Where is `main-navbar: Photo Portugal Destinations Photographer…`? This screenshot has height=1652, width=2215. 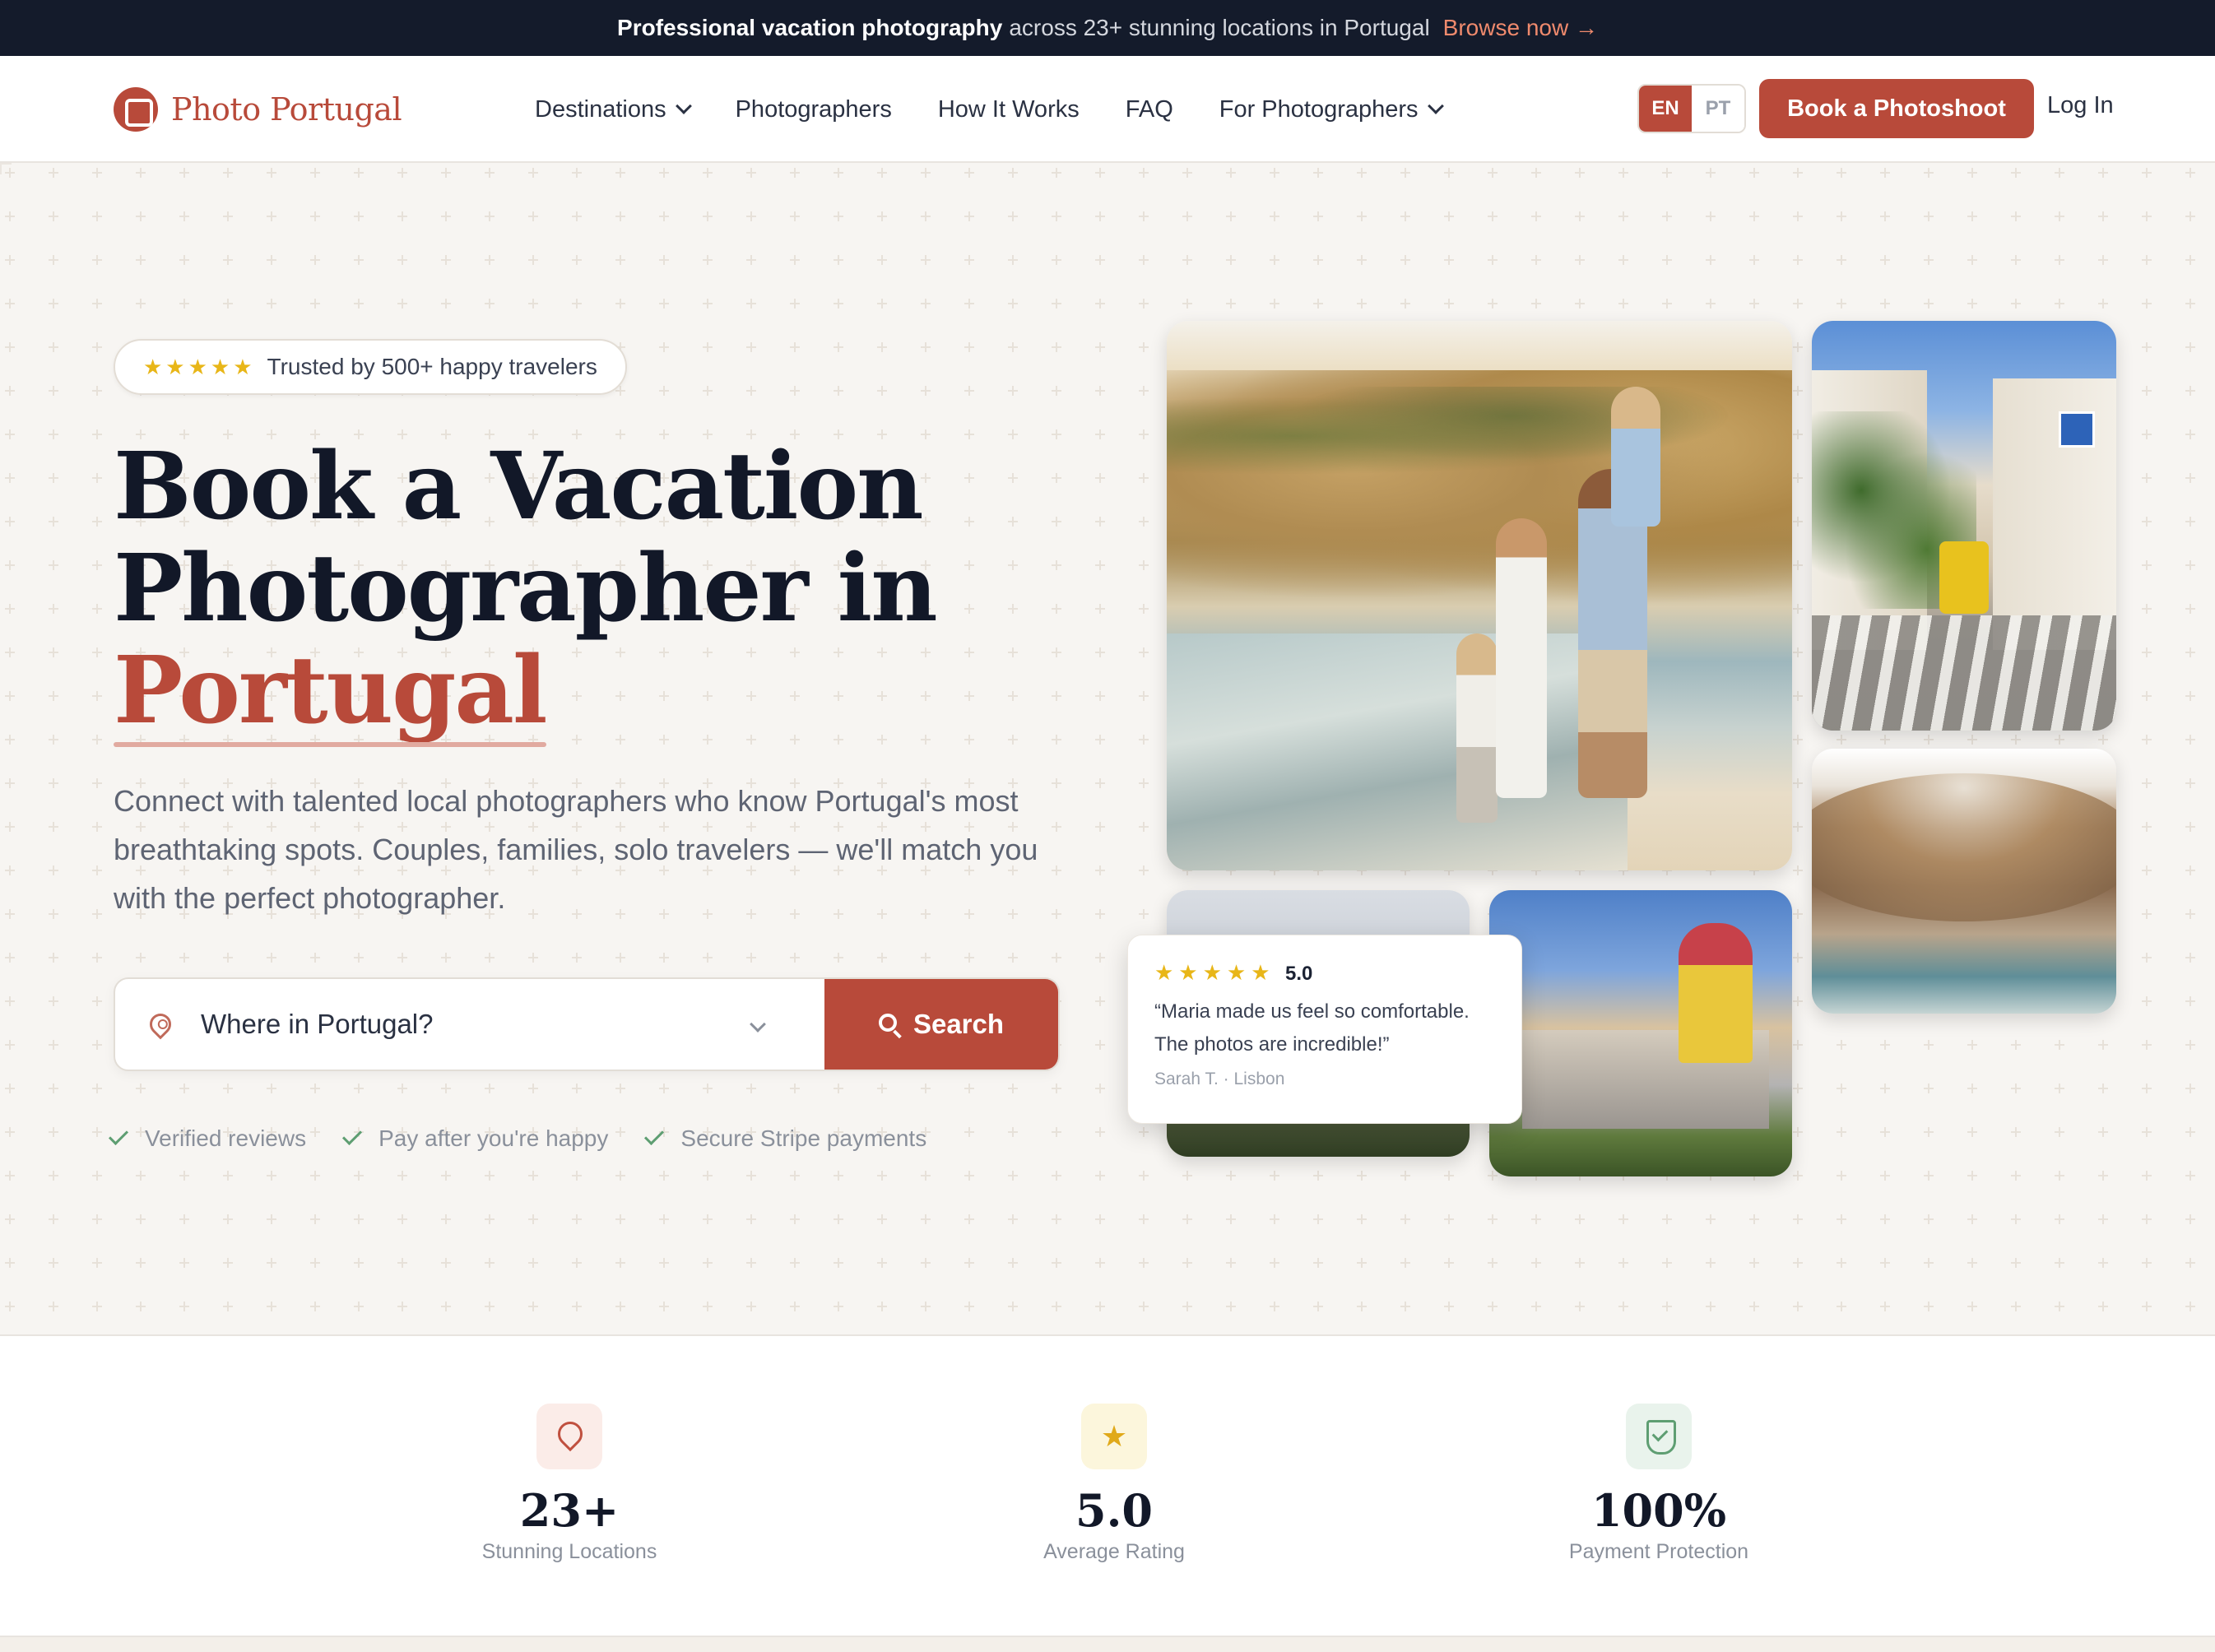 main-navbar: Photo Portugal Destinations Photographer… is located at coordinates (1107, 110).